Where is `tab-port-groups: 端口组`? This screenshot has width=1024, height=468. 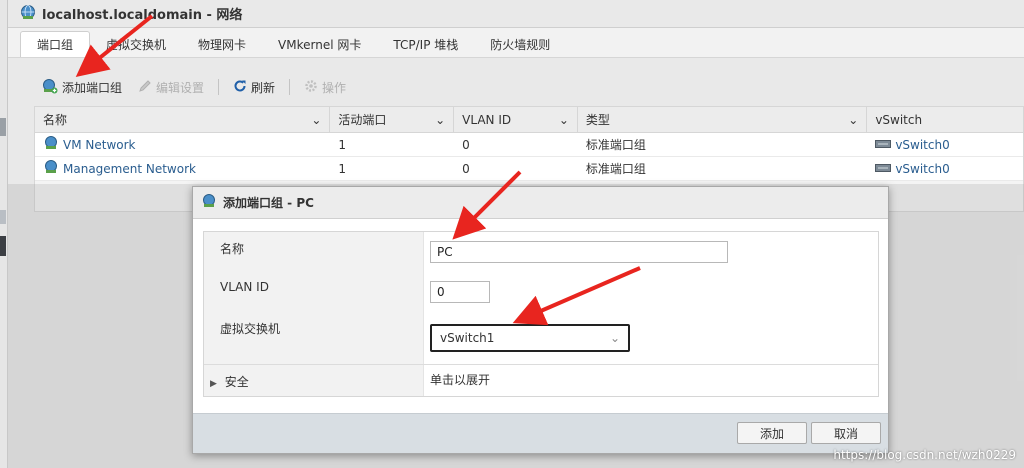
tab-port-groups: 端口组 is located at coordinates (55, 44).